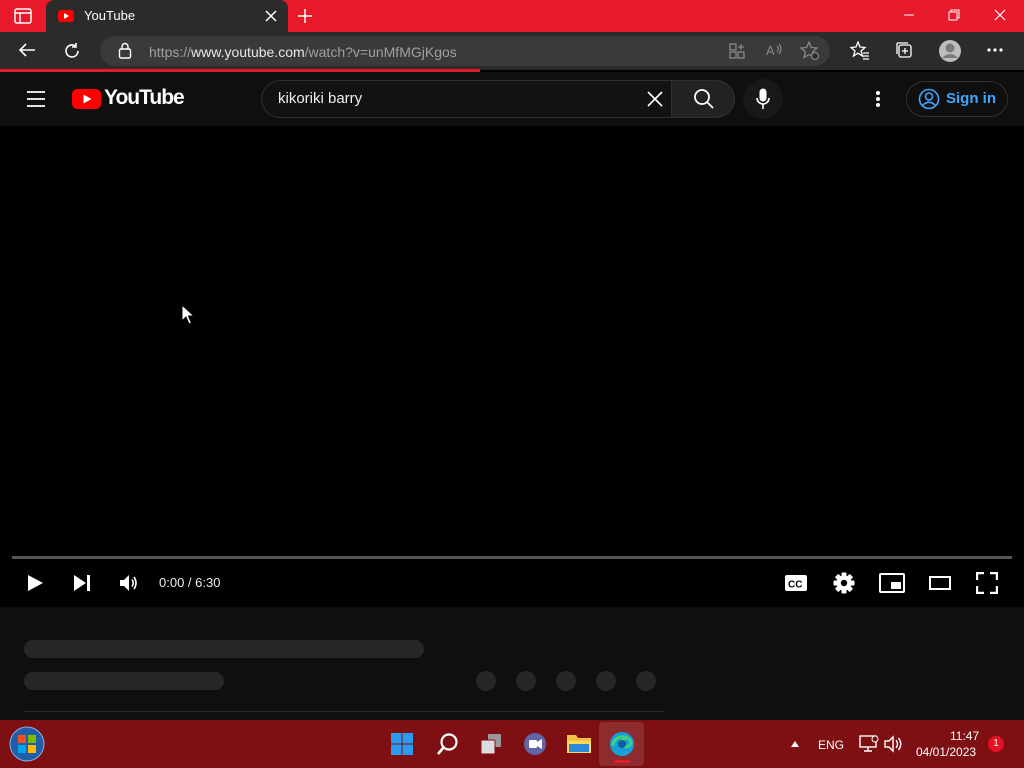  I want to click on youtube-favicon-icon, so click(66, 16).